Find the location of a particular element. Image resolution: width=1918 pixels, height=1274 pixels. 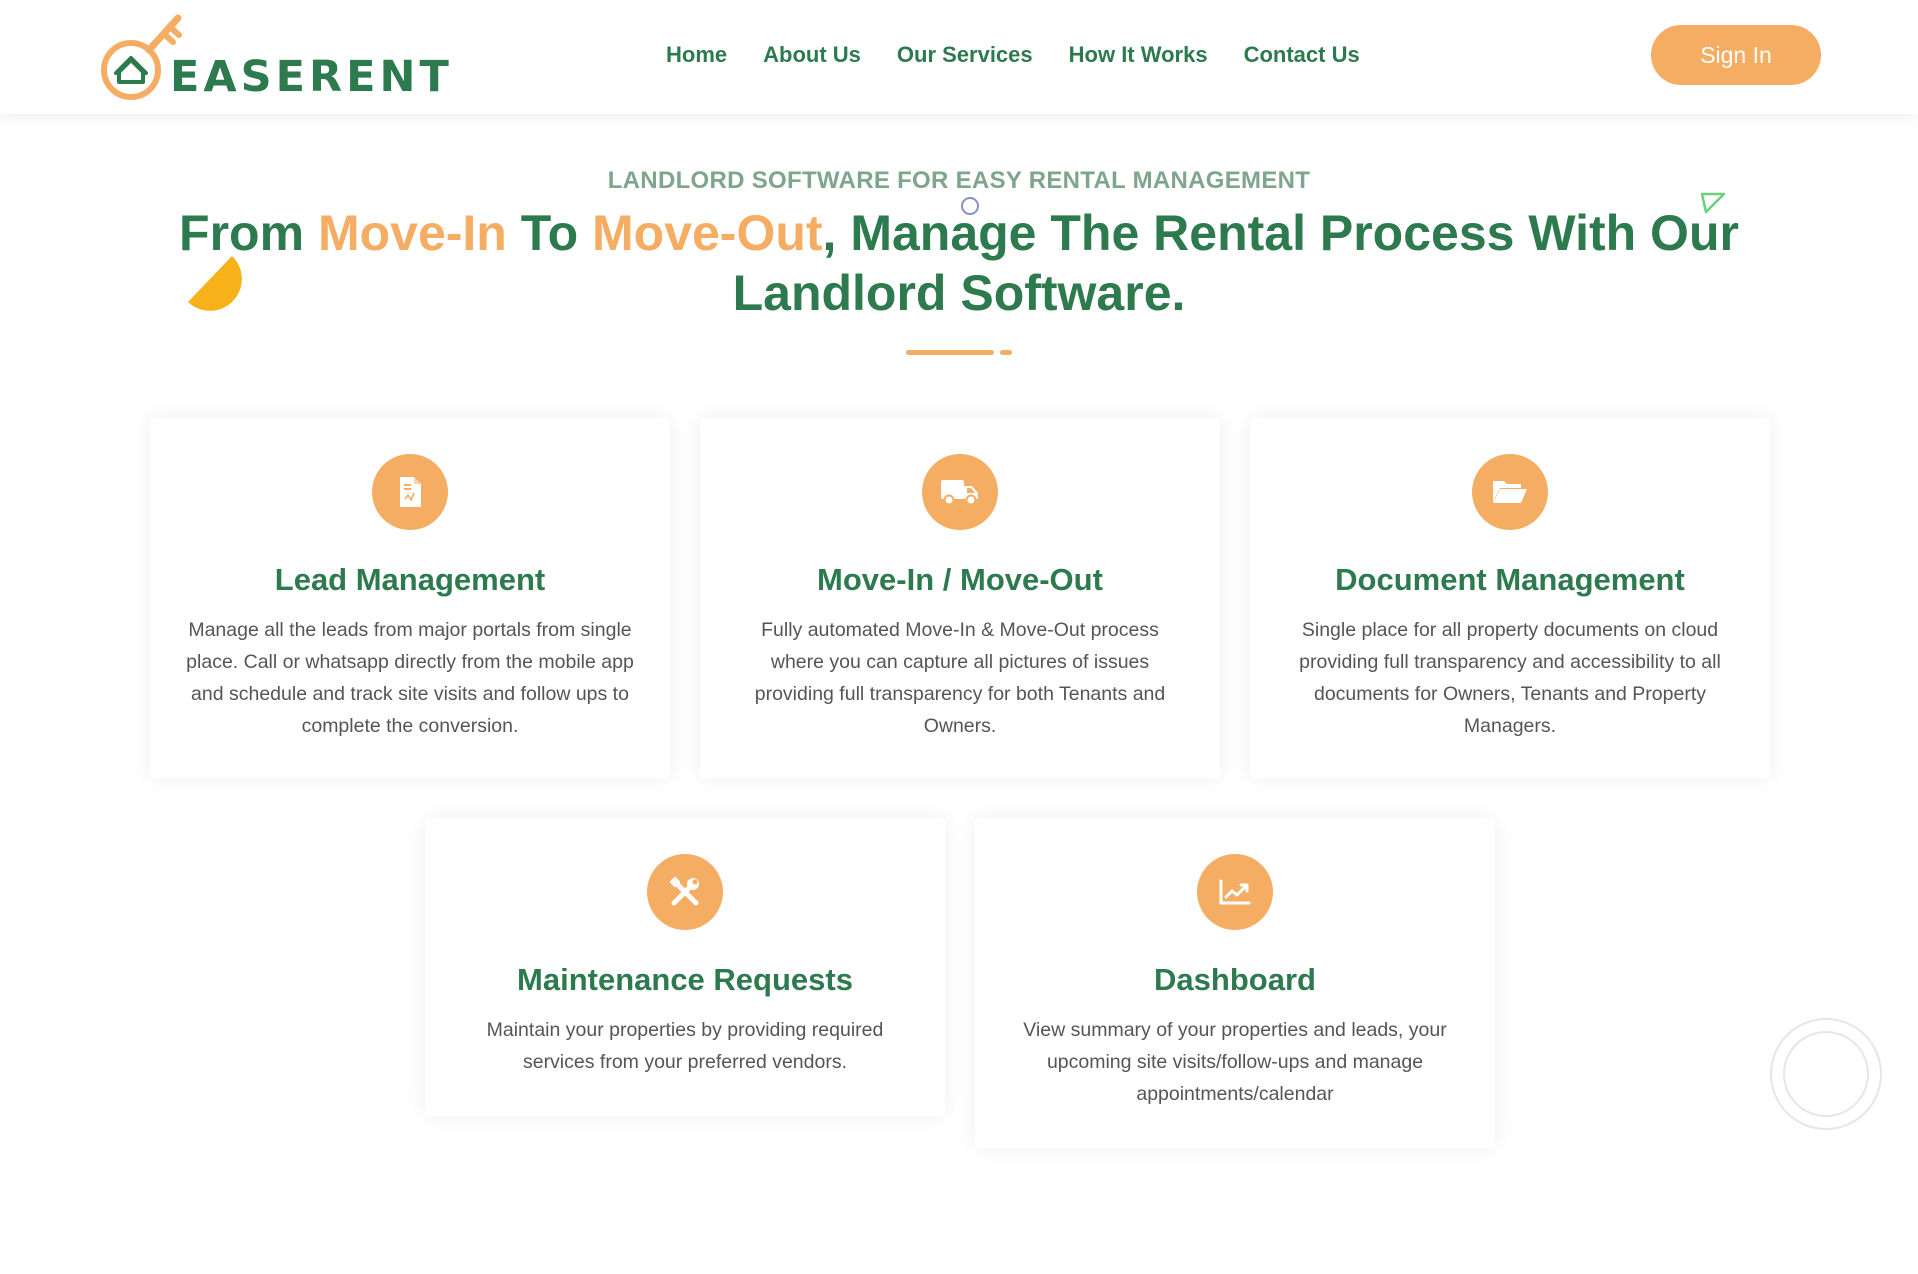

brand-logo: EASERENT is located at coordinates (272, 58).